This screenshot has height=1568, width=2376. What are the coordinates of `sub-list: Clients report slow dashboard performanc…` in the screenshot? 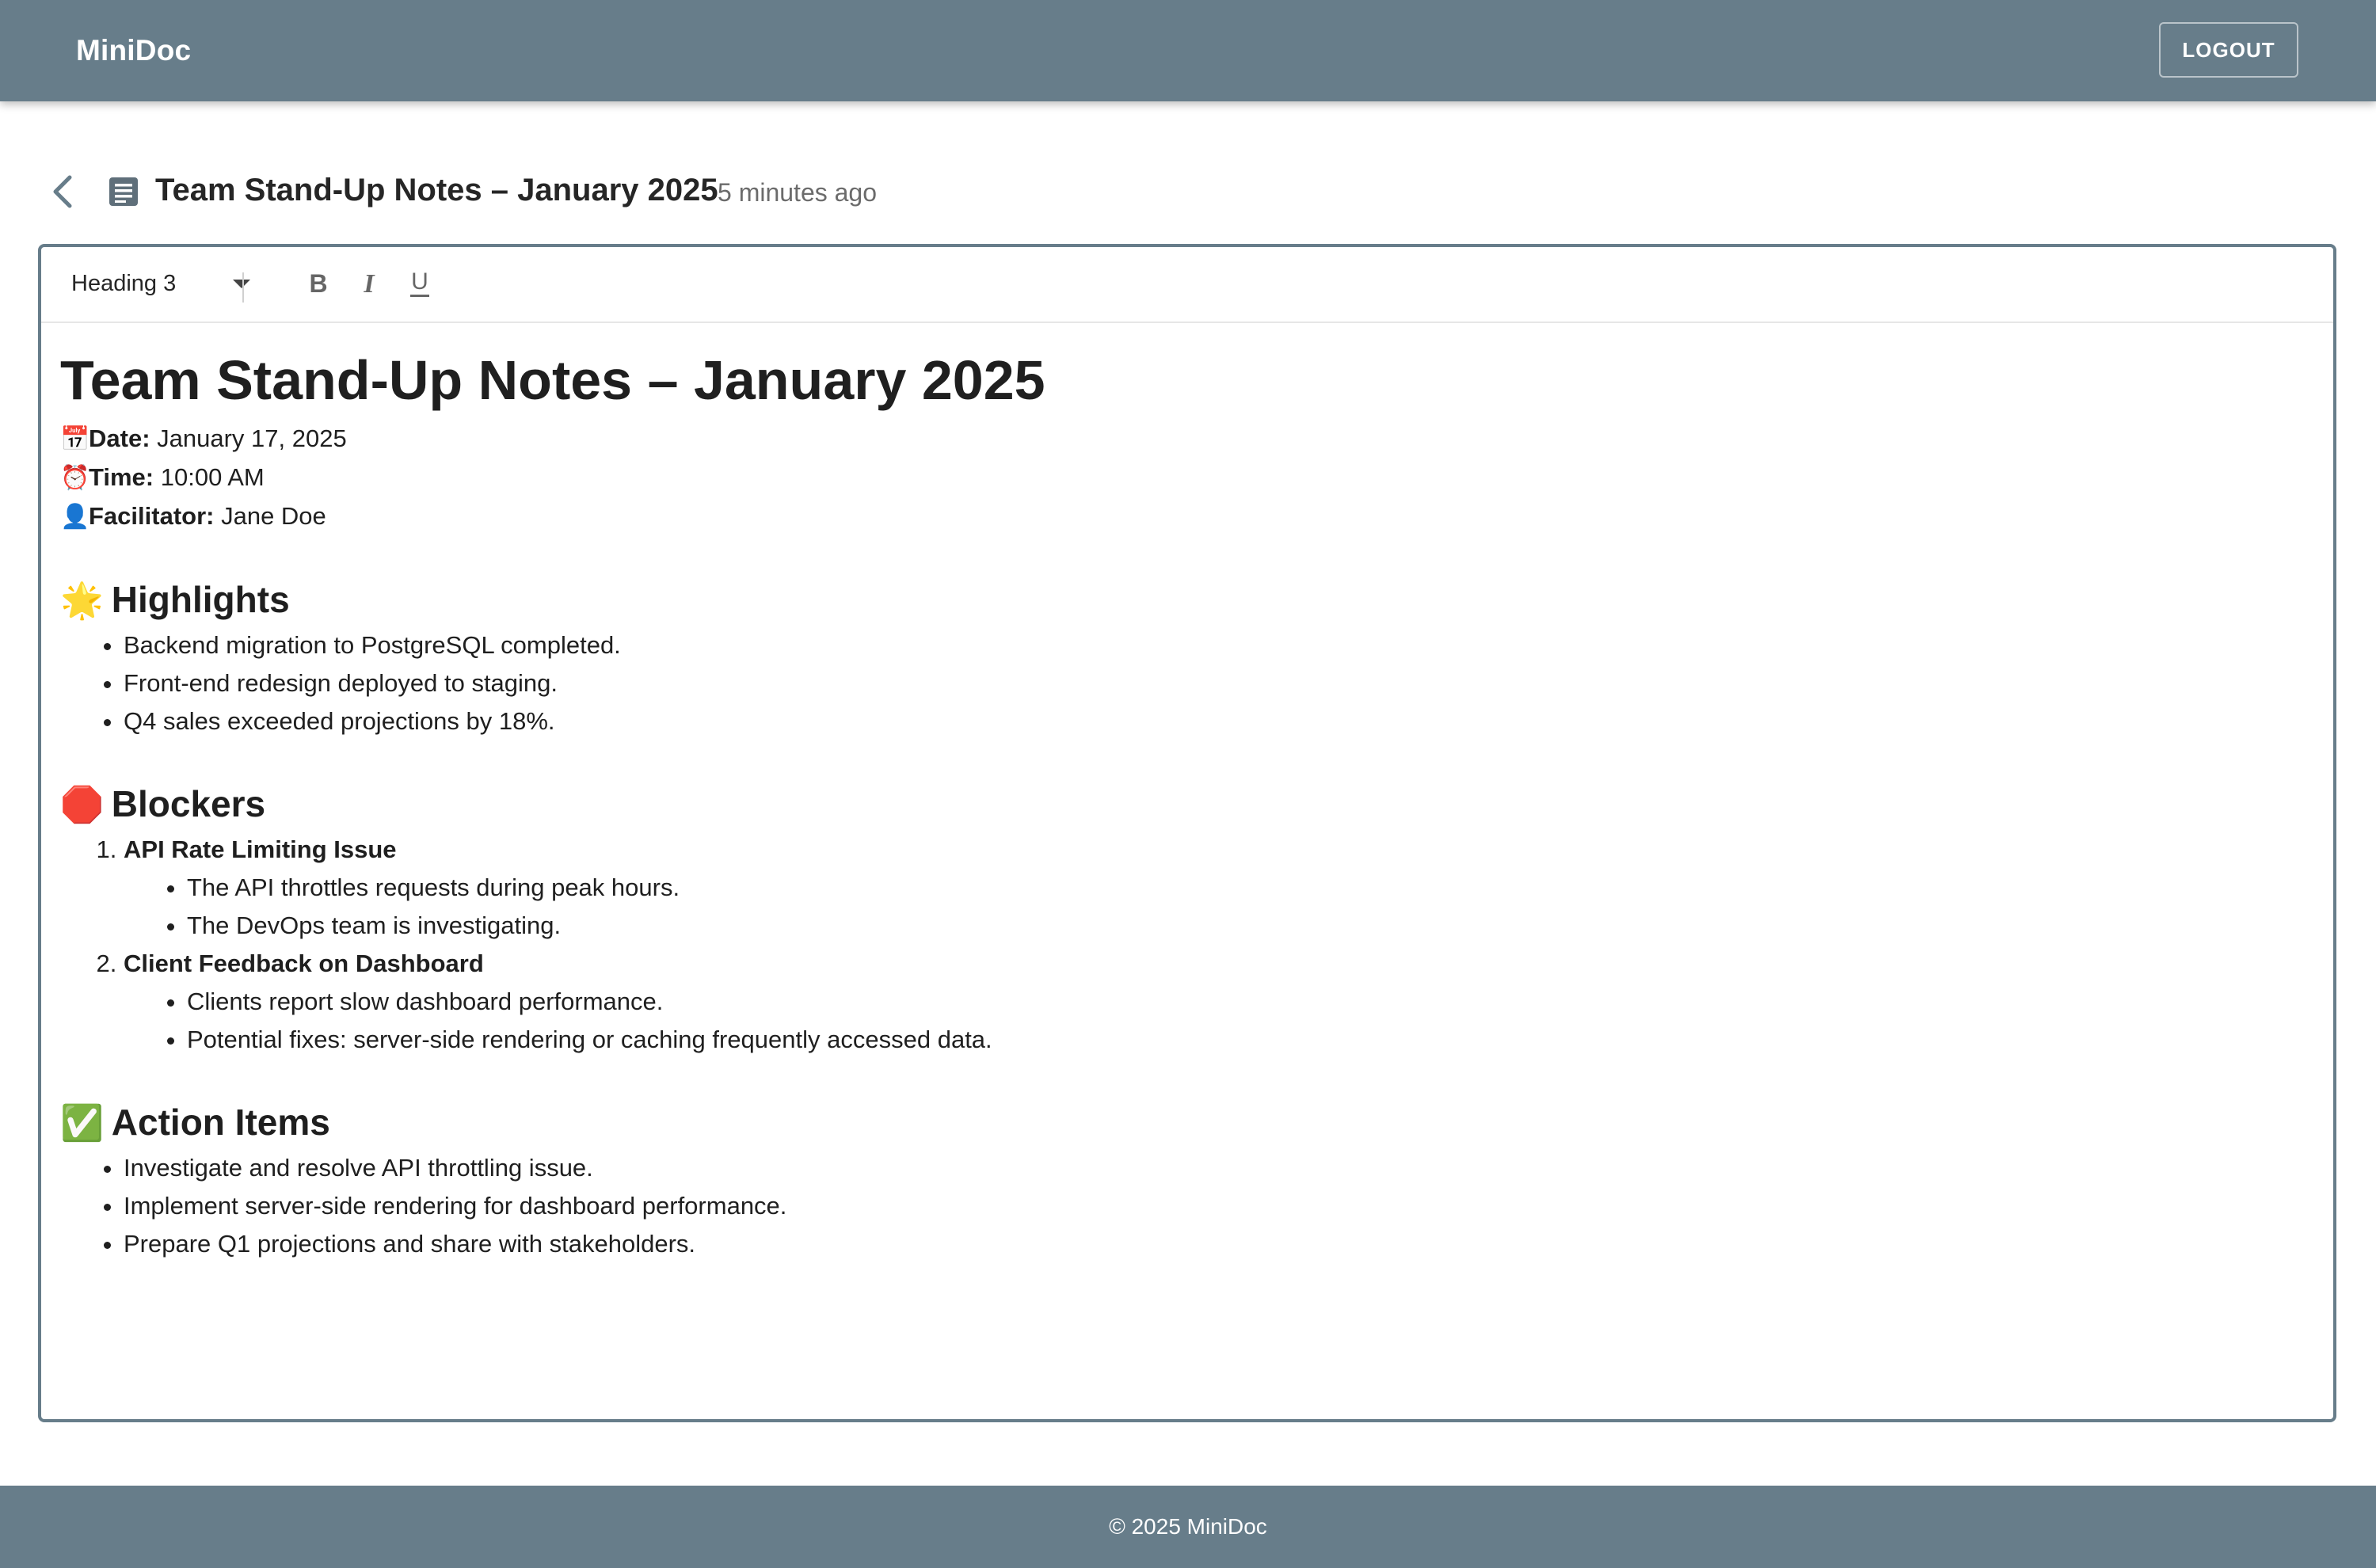 It's located at (1216, 1021).